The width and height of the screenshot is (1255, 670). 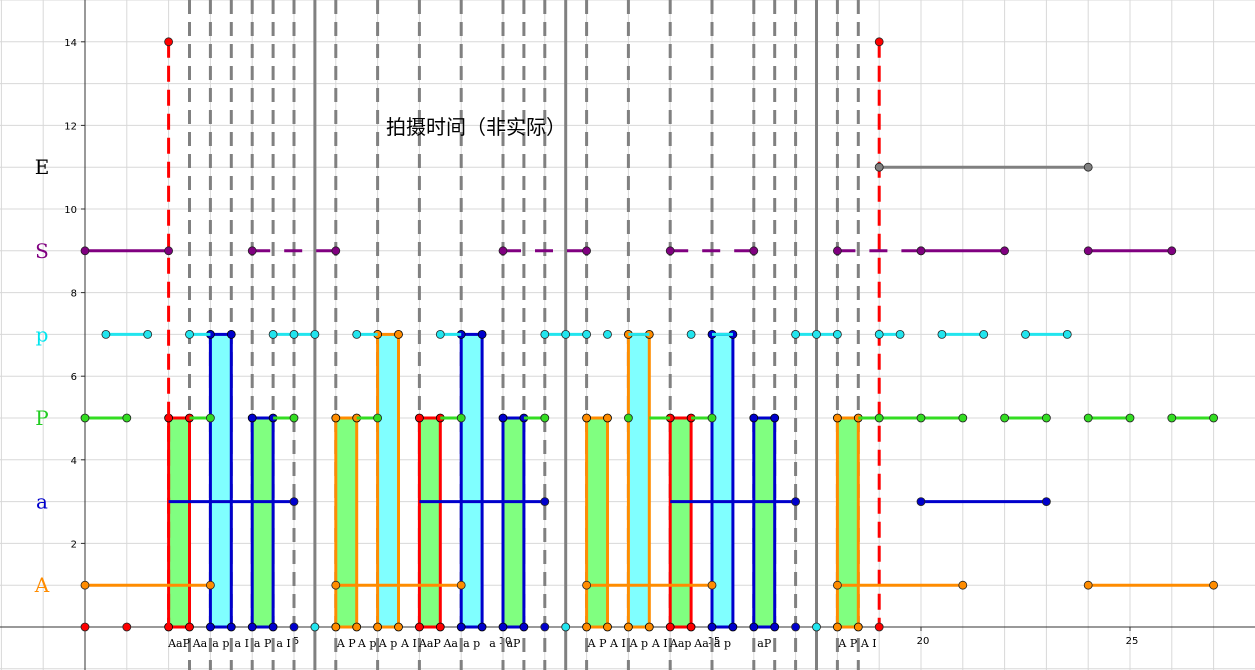 I want to click on y-tick-label: 6, so click(x=74, y=377).